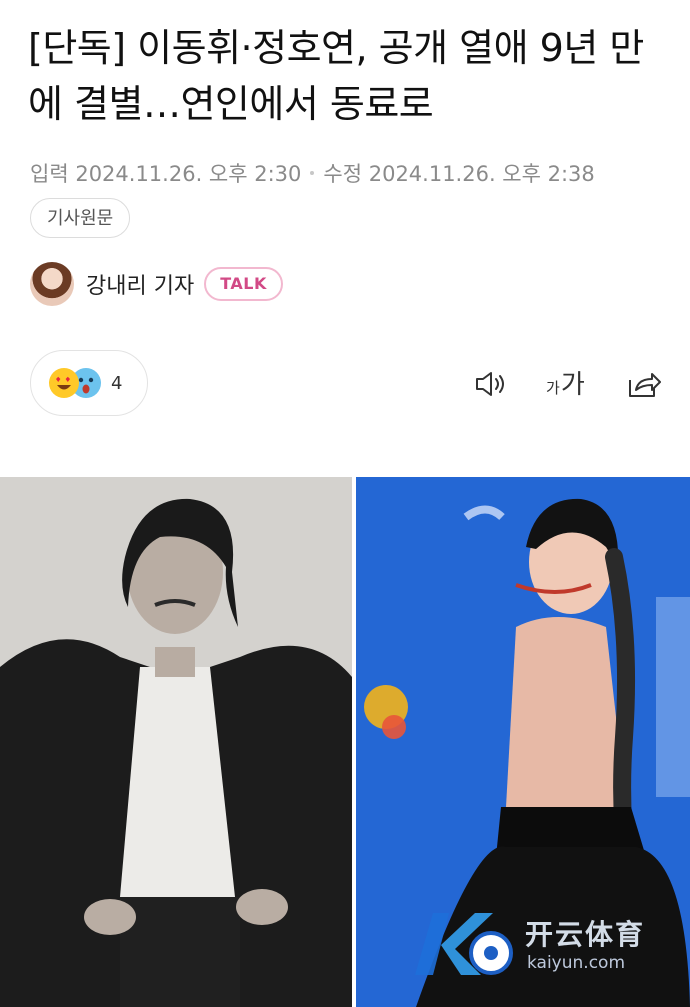 This screenshot has width=690, height=1007. I want to click on kaiyun-logo-icon, so click(464, 944).